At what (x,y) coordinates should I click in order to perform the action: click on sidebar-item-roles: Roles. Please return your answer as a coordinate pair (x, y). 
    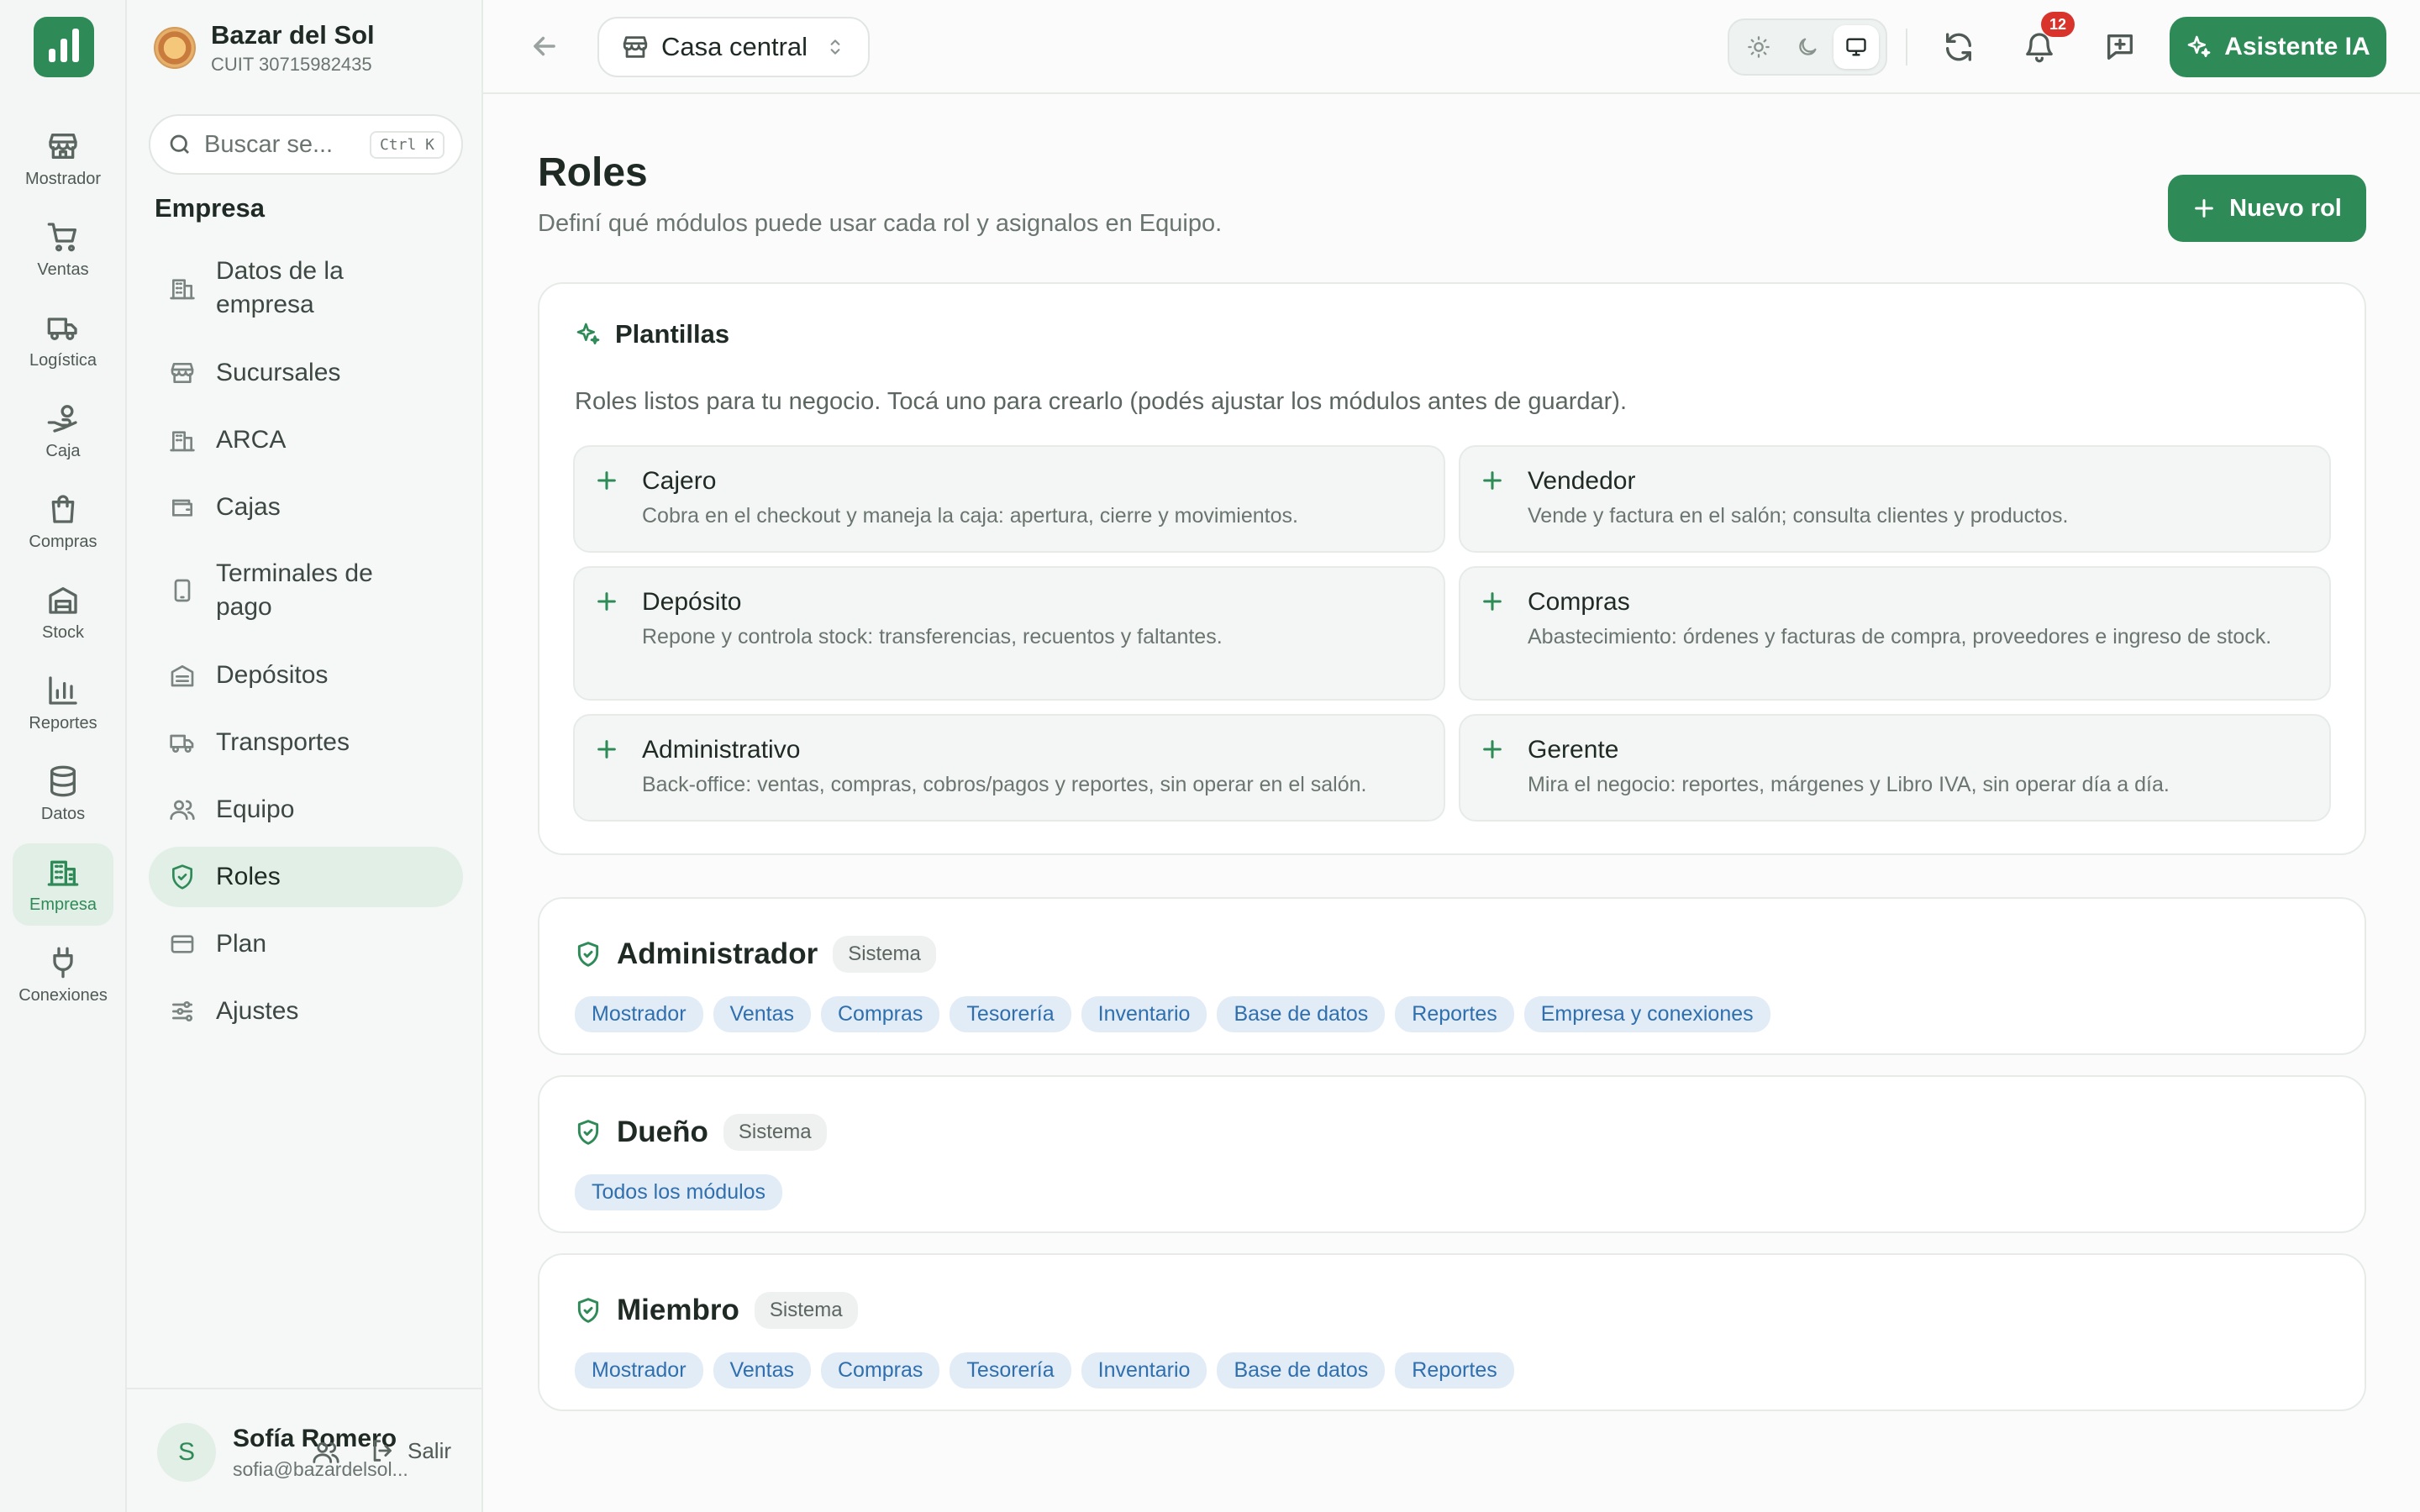
    Looking at the image, I should click on (306, 877).